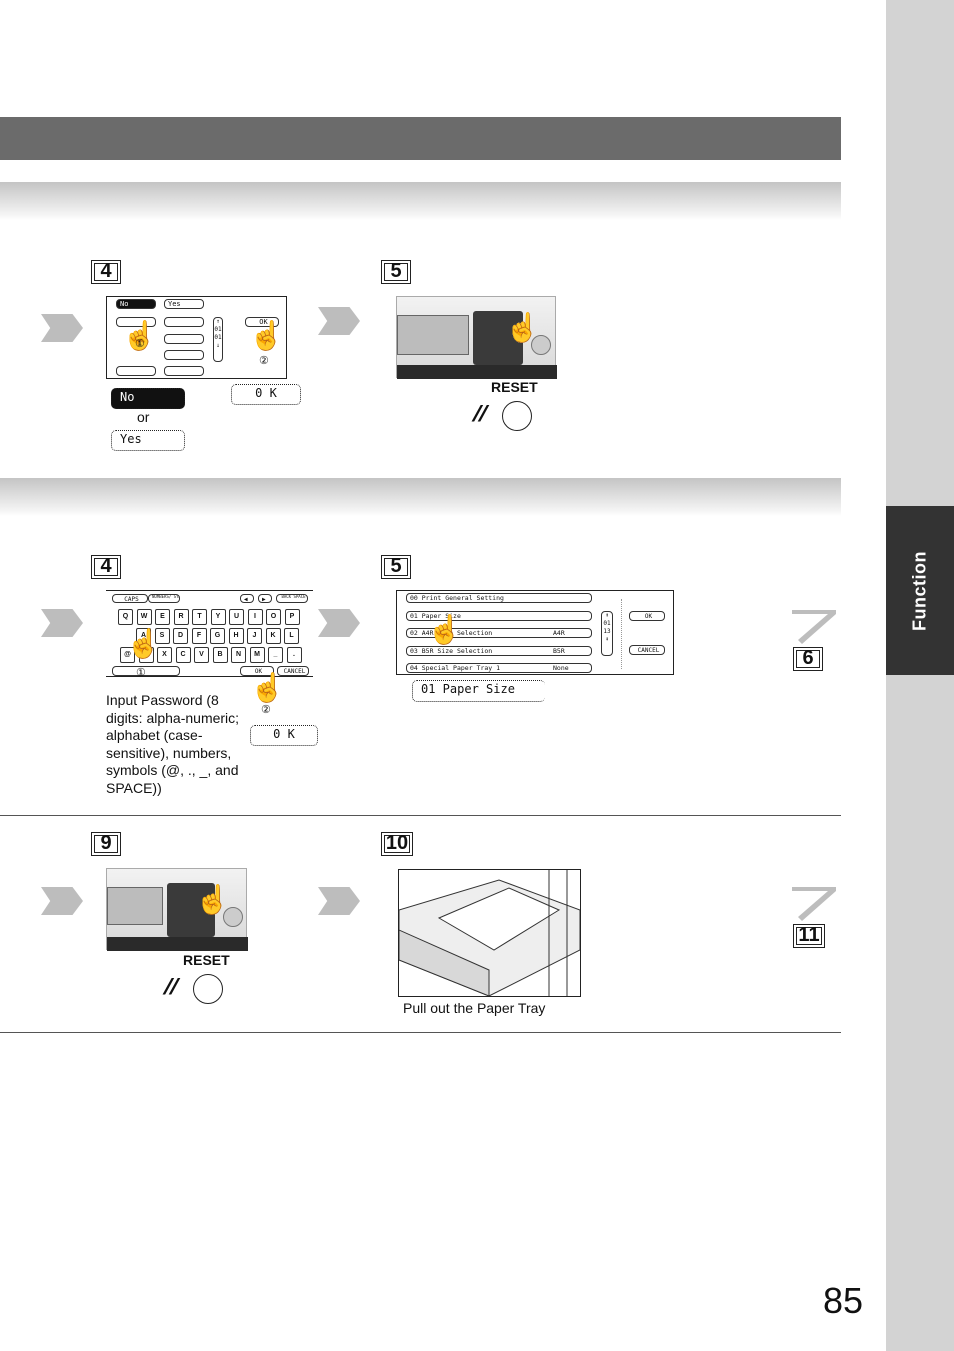 The image size is (954, 1351). Describe the element at coordinates (217, 636) in the screenshot. I see `key-g: G` at that location.